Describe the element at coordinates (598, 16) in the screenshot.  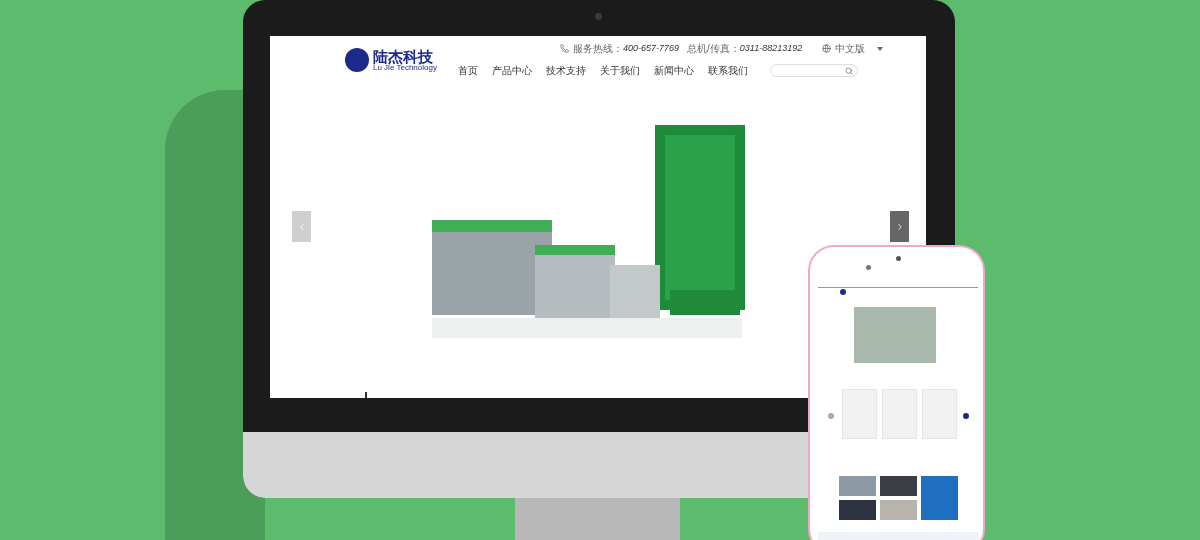
I see `camera-icon` at that location.